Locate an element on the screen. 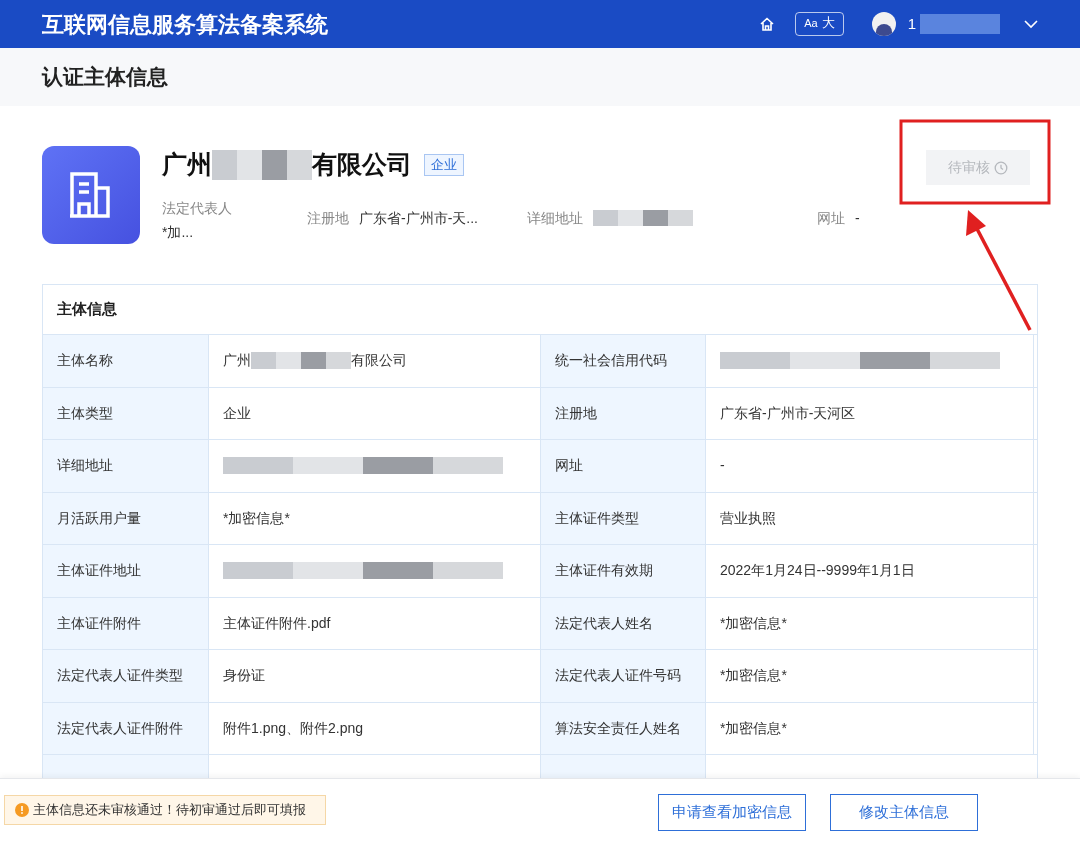 The width and height of the screenshot is (1080, 845). label-cell: 详细地址 is located at coordinates (126, 466).